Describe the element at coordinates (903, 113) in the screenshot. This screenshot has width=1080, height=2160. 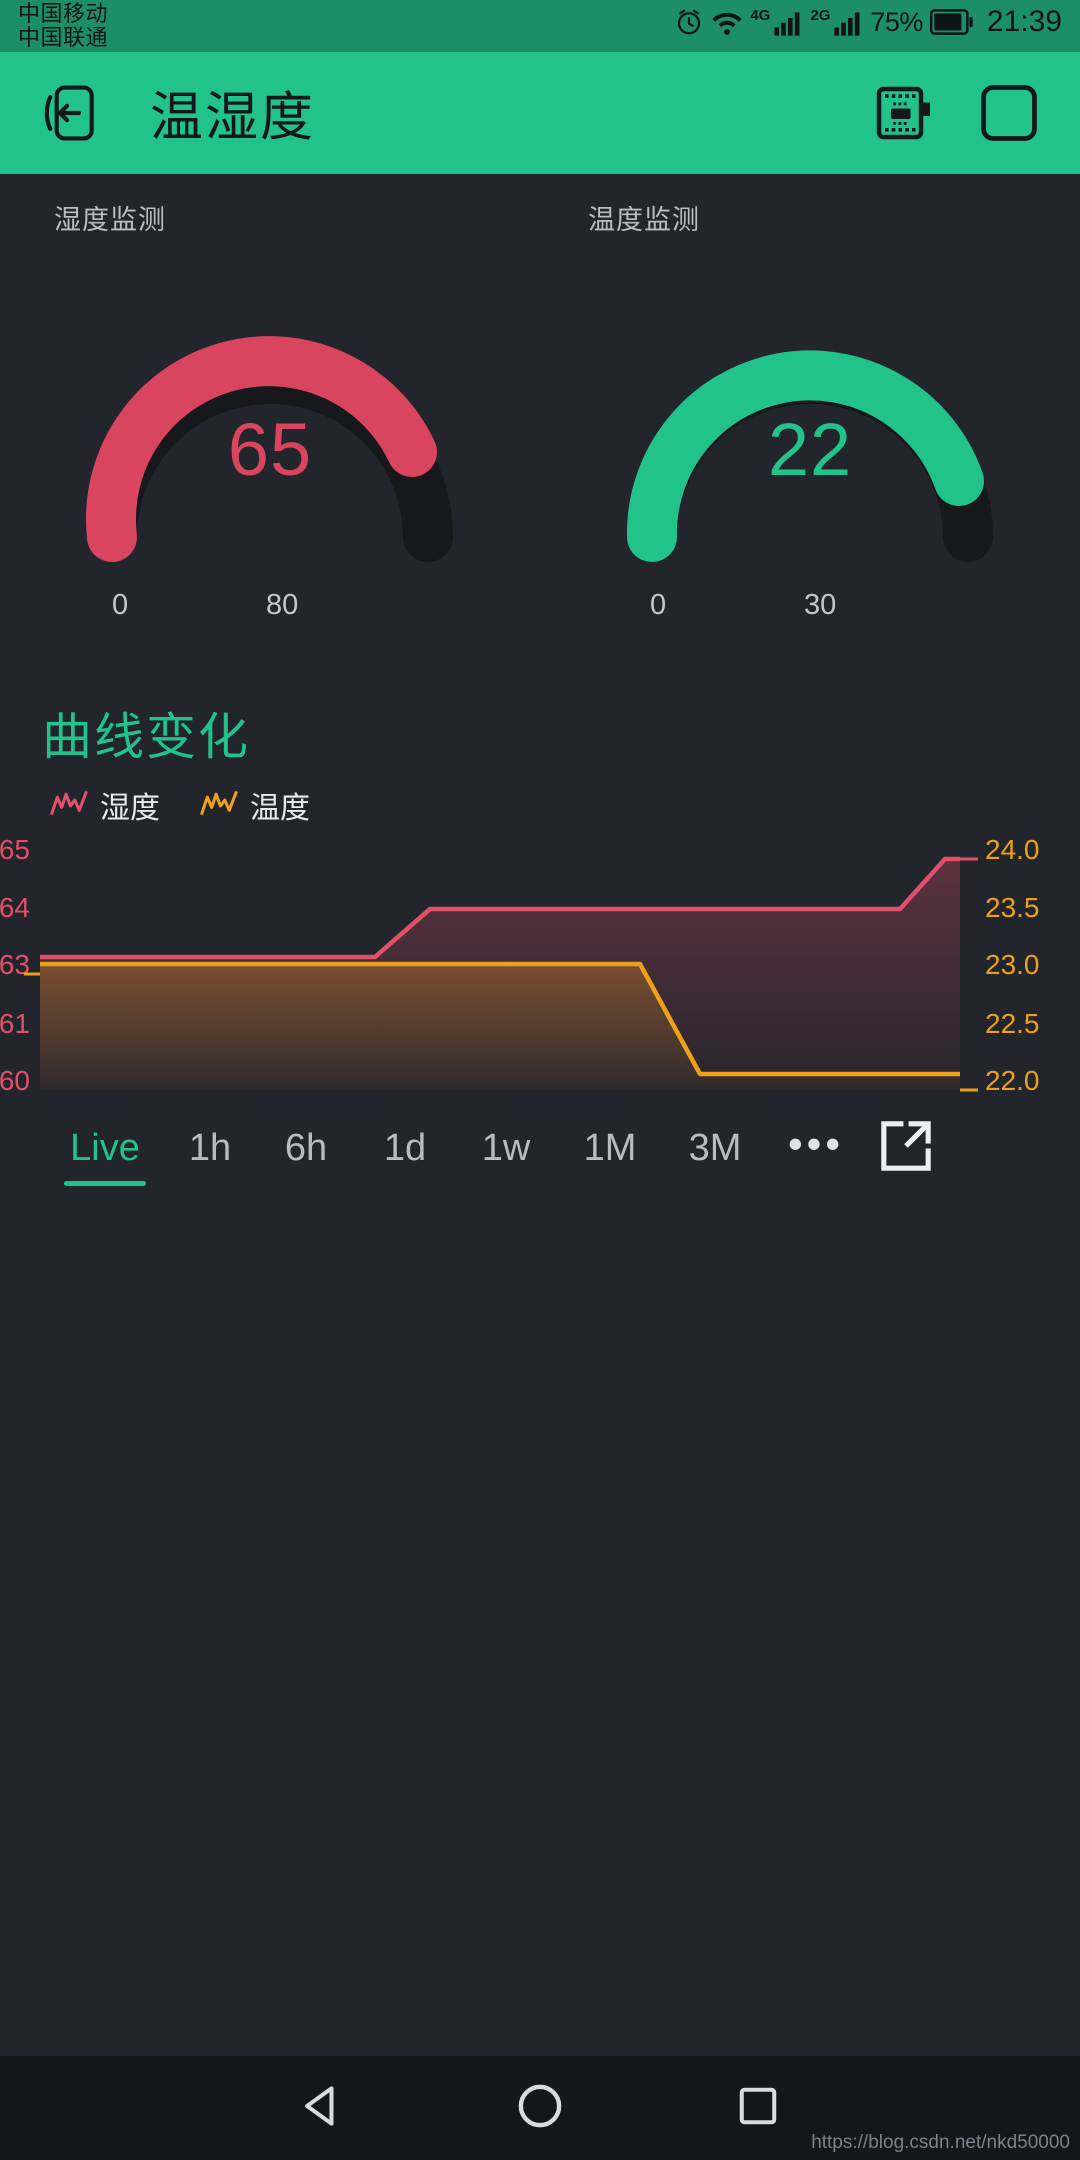
I see `chip-board-icon` at that location.